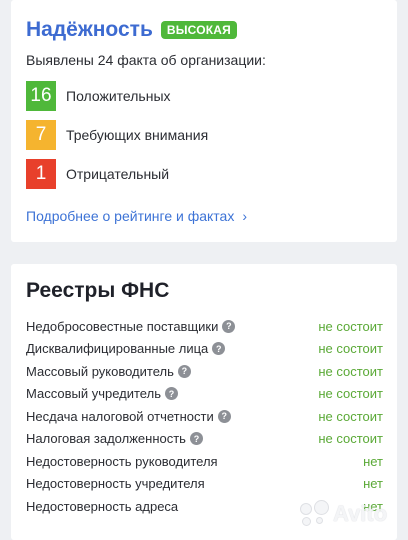  What do you see at coordinates (315, 514) in the screenshot?
I see `avito-logo-icon` at bounding box center [315, 514].